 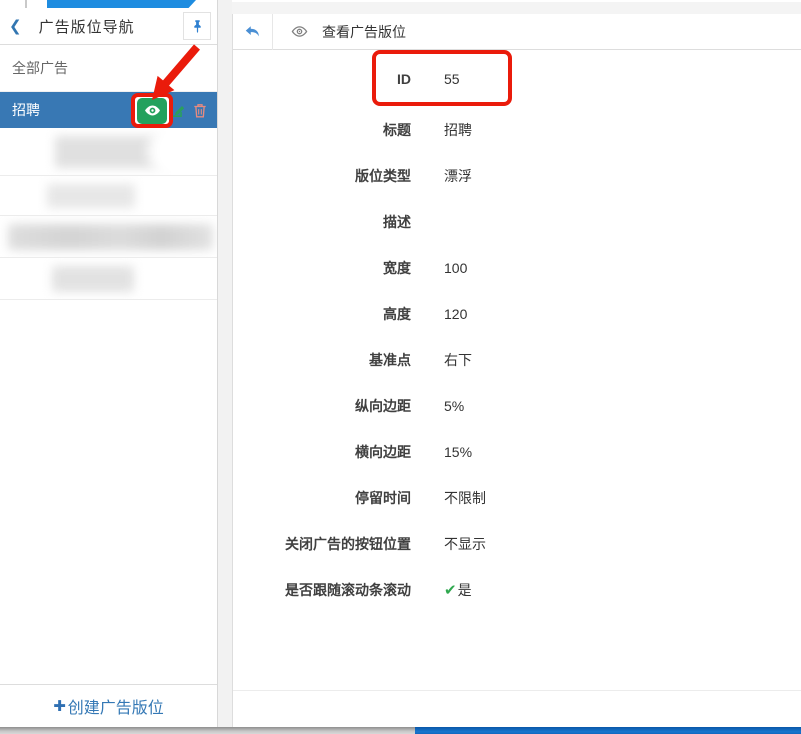 What do you see at coordinates (108, 110) in the screenshot?
I see `sidebar-item-recruit: 招聘` at bounding box center [108, 110].